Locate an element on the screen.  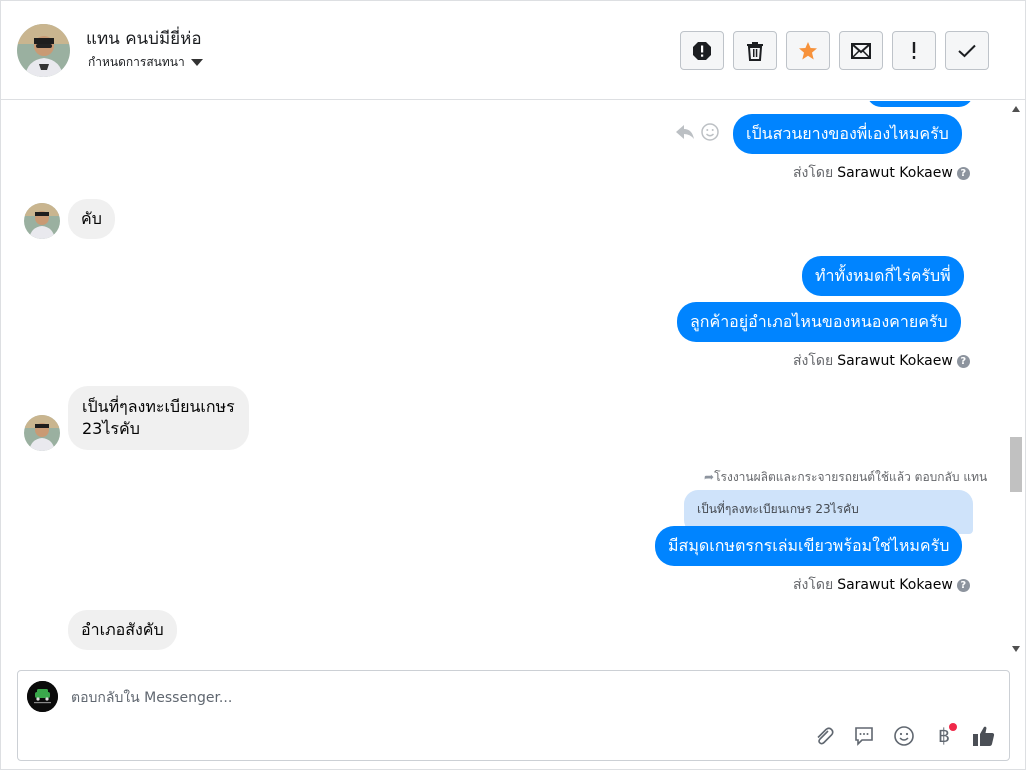
check-icon is located at coordinates (967, 50).